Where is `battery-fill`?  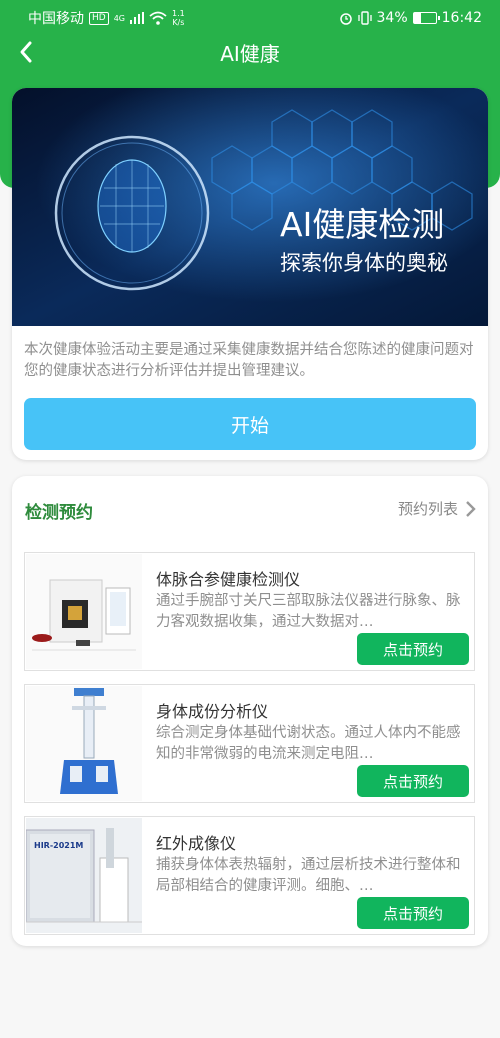
battery-fill is located at coordinates (417, 18).